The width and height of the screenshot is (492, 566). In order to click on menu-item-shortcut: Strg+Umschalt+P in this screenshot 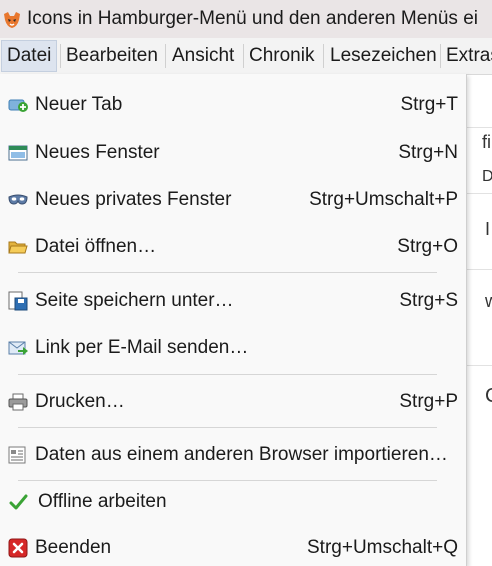, I will do `click(383, 199)`.